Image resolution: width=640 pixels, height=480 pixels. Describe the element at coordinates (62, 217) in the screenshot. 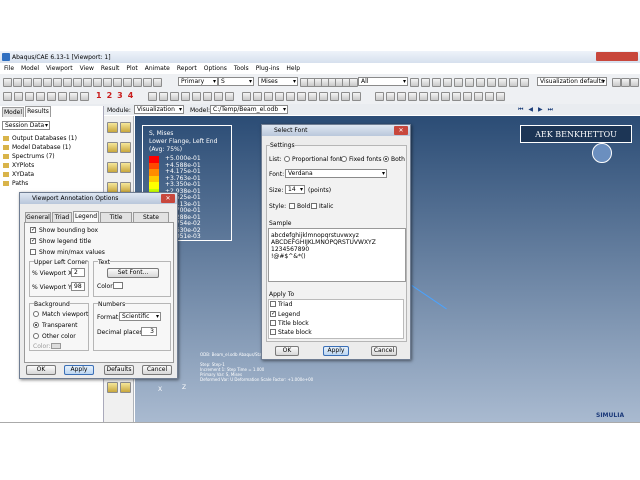

I see `tab-triad: Triad` at that location.